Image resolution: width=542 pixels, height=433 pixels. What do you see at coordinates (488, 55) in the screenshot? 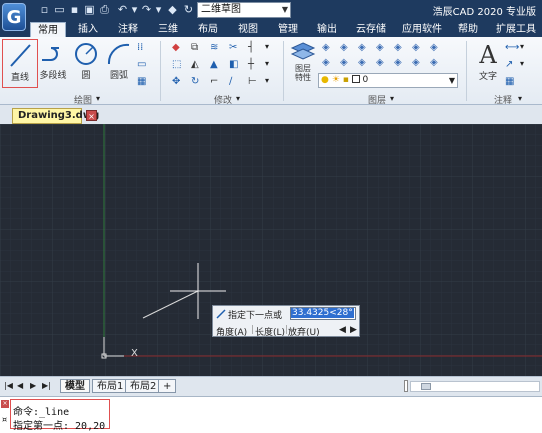
I see `text-a-icon: A` at bounding box center [488, 55].